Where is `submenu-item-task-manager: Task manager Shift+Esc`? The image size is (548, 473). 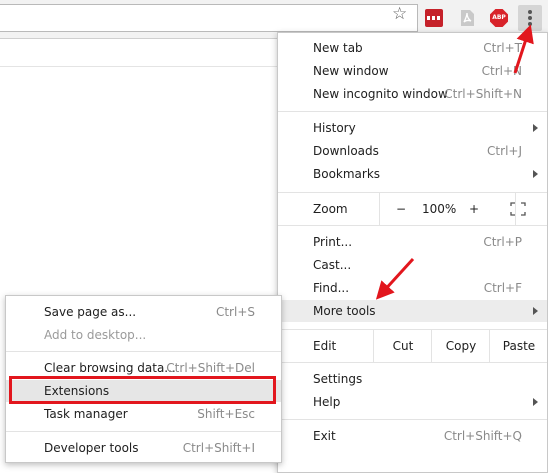
submenu-item-task-manager: Task manager Shift+Esc is located at coordinates (143, 414).